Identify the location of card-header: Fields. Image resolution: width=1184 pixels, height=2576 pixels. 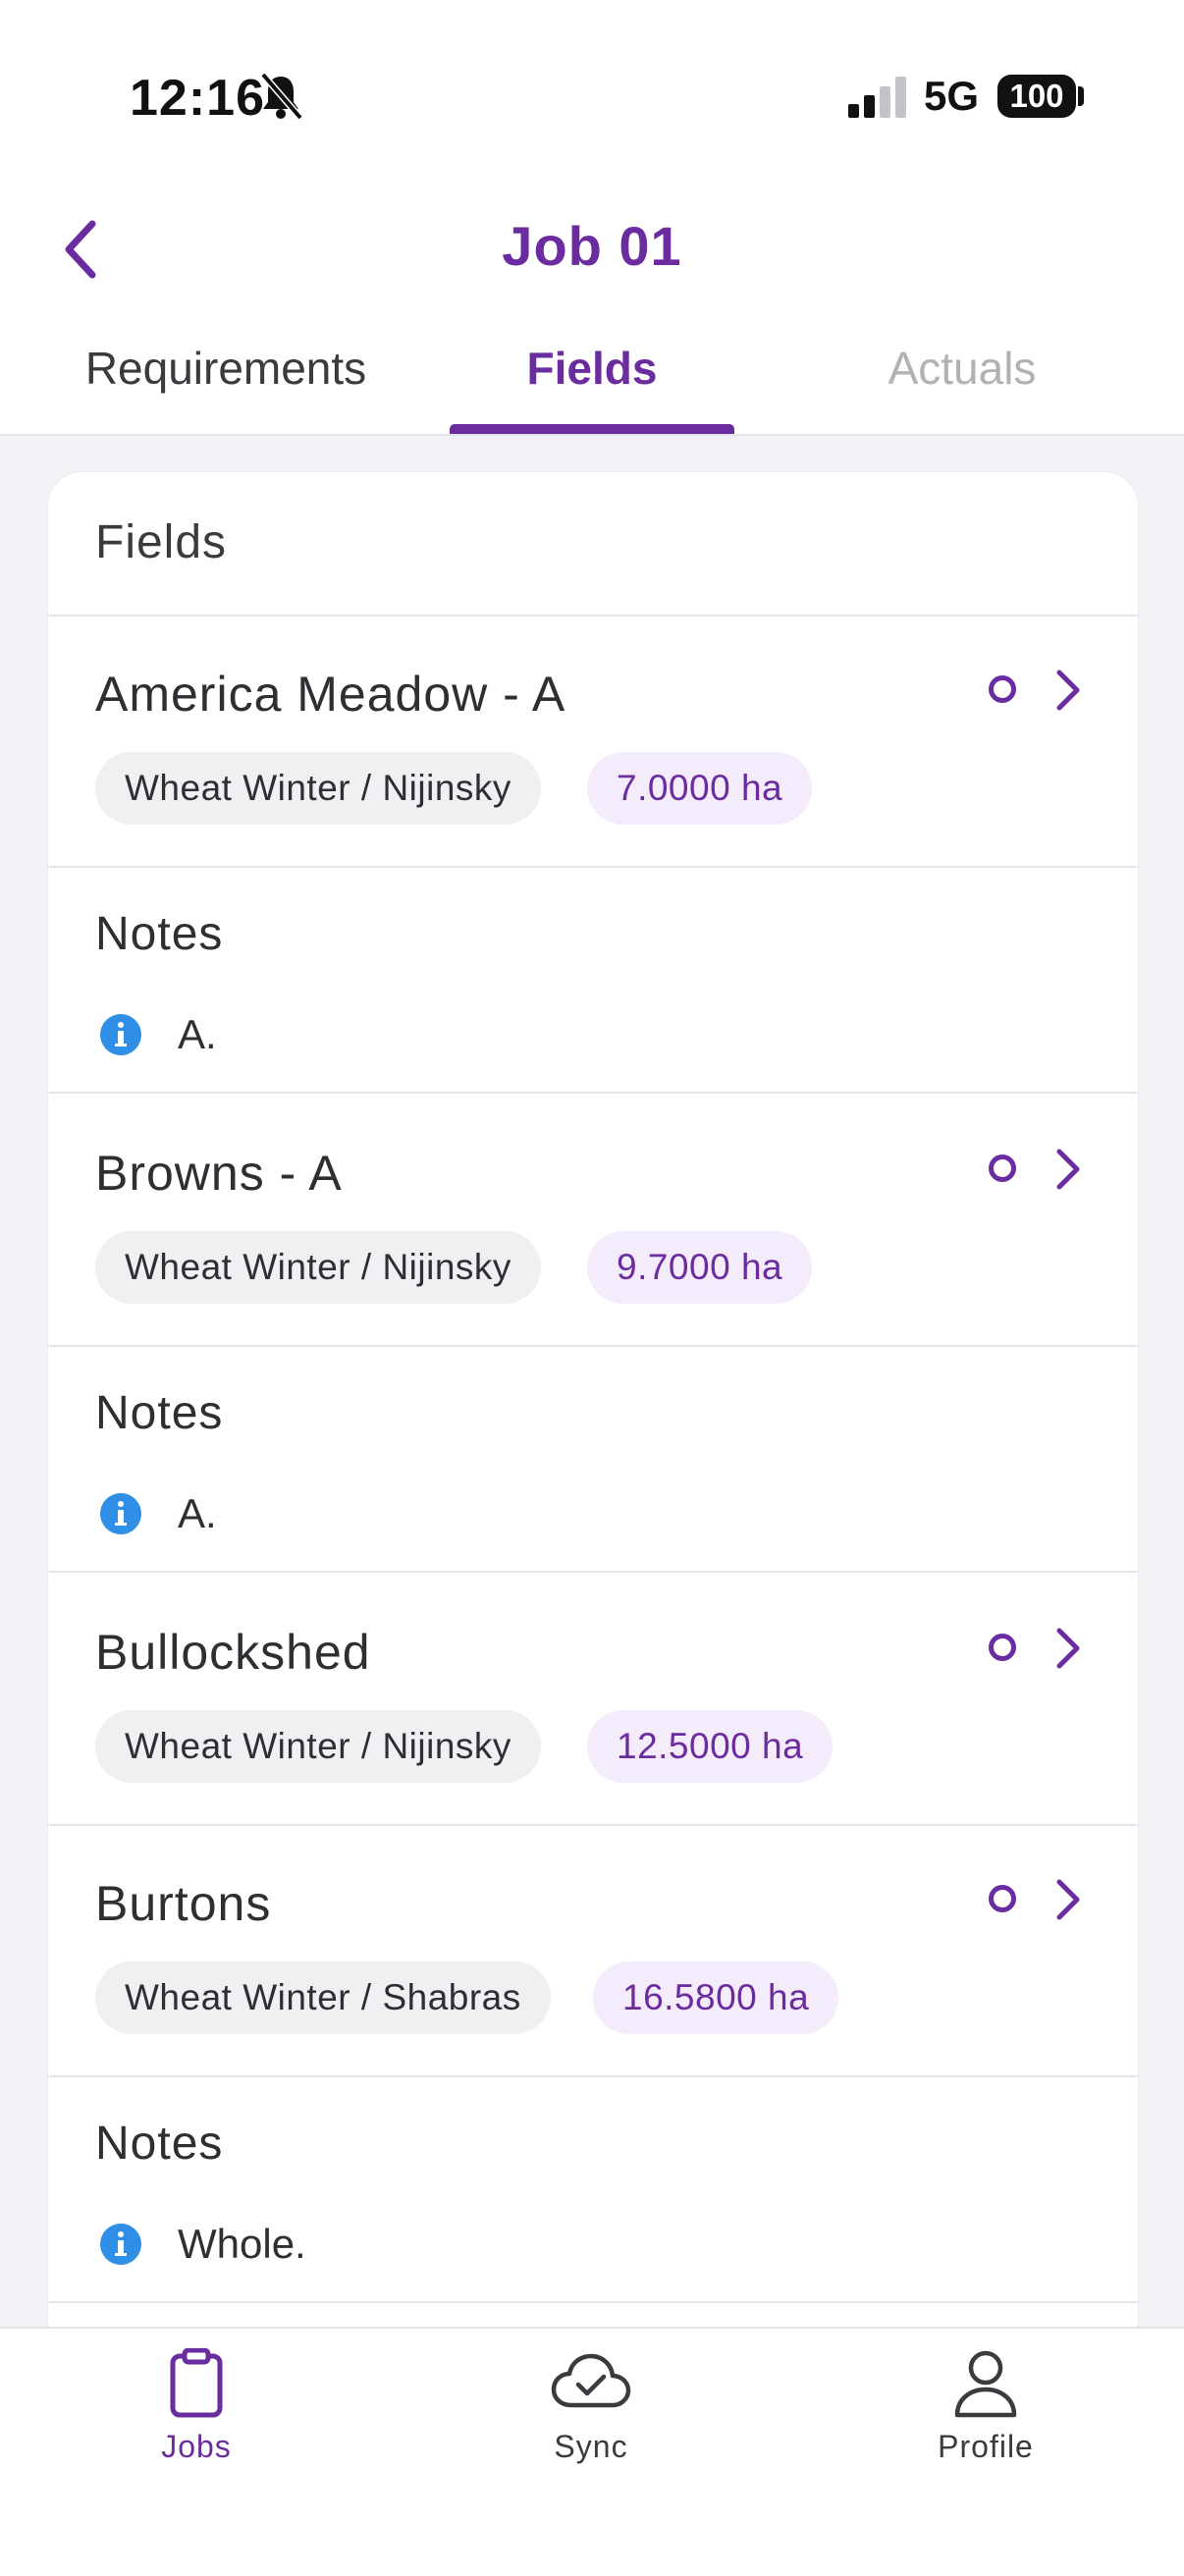
(593, 544).